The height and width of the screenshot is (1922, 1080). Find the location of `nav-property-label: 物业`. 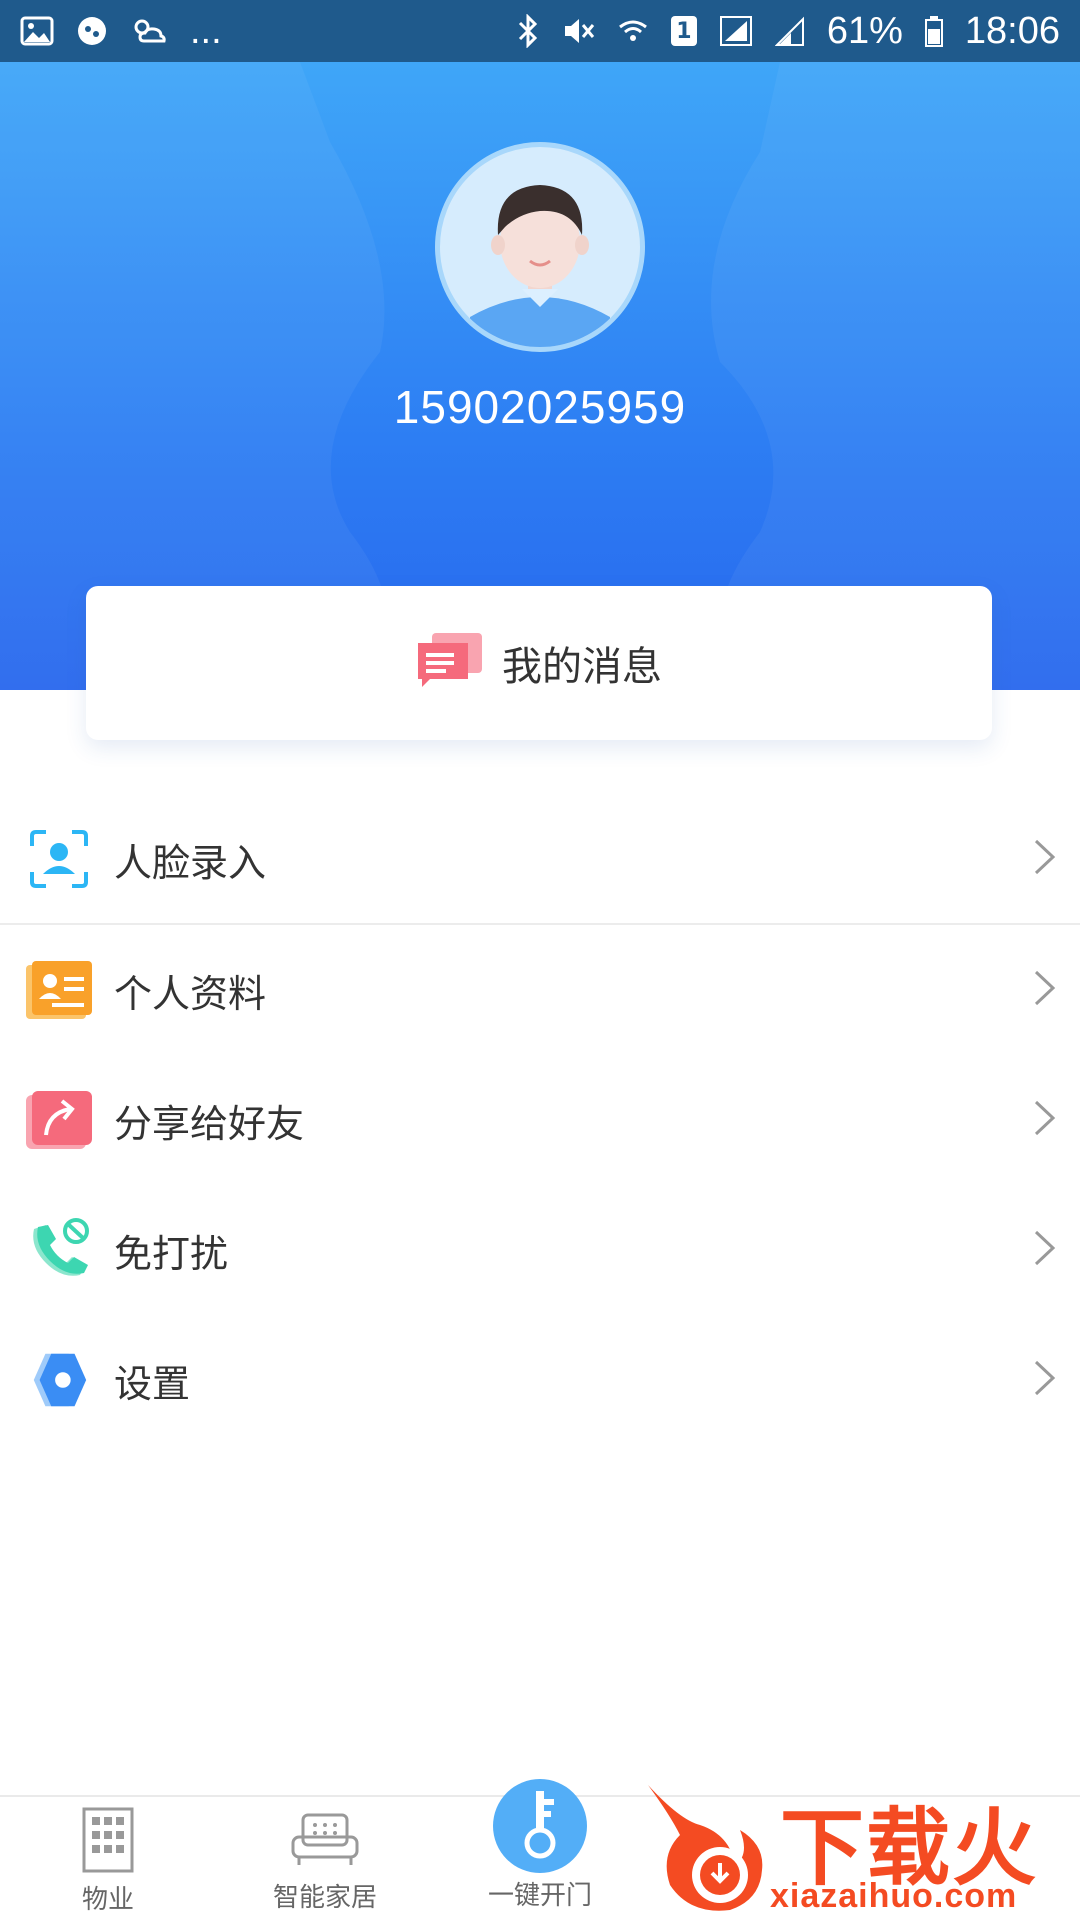

nav-property-label: 物业 is located at coordinates (107, 1900).